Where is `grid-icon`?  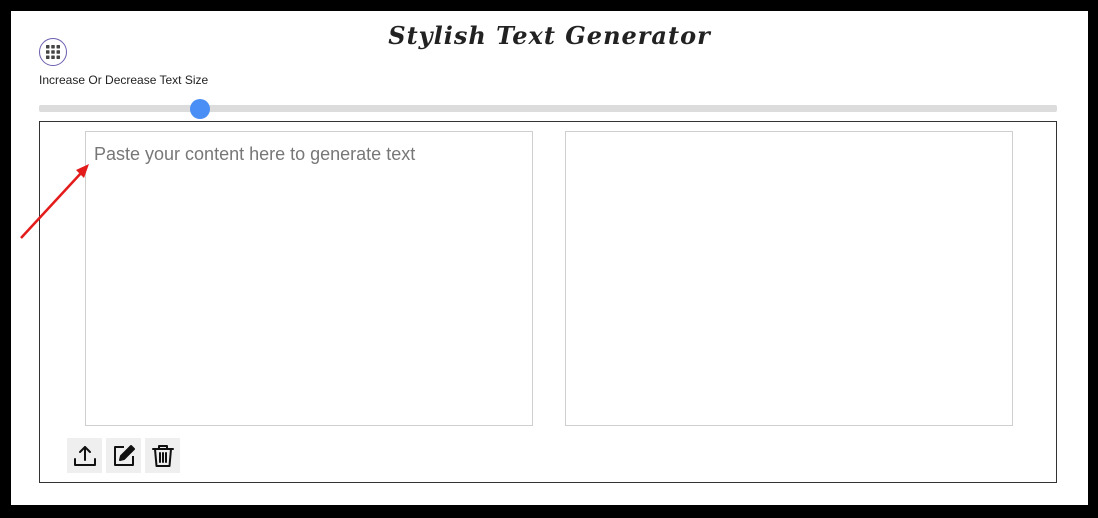 grid-icon is located at coordinates (53, 52).